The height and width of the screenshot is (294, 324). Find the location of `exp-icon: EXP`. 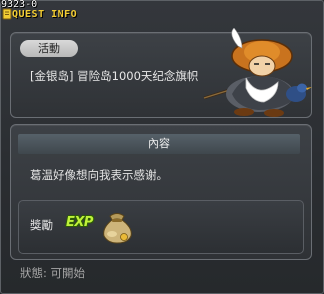

exp-icon: EXP is located at coordinates (79, 222).